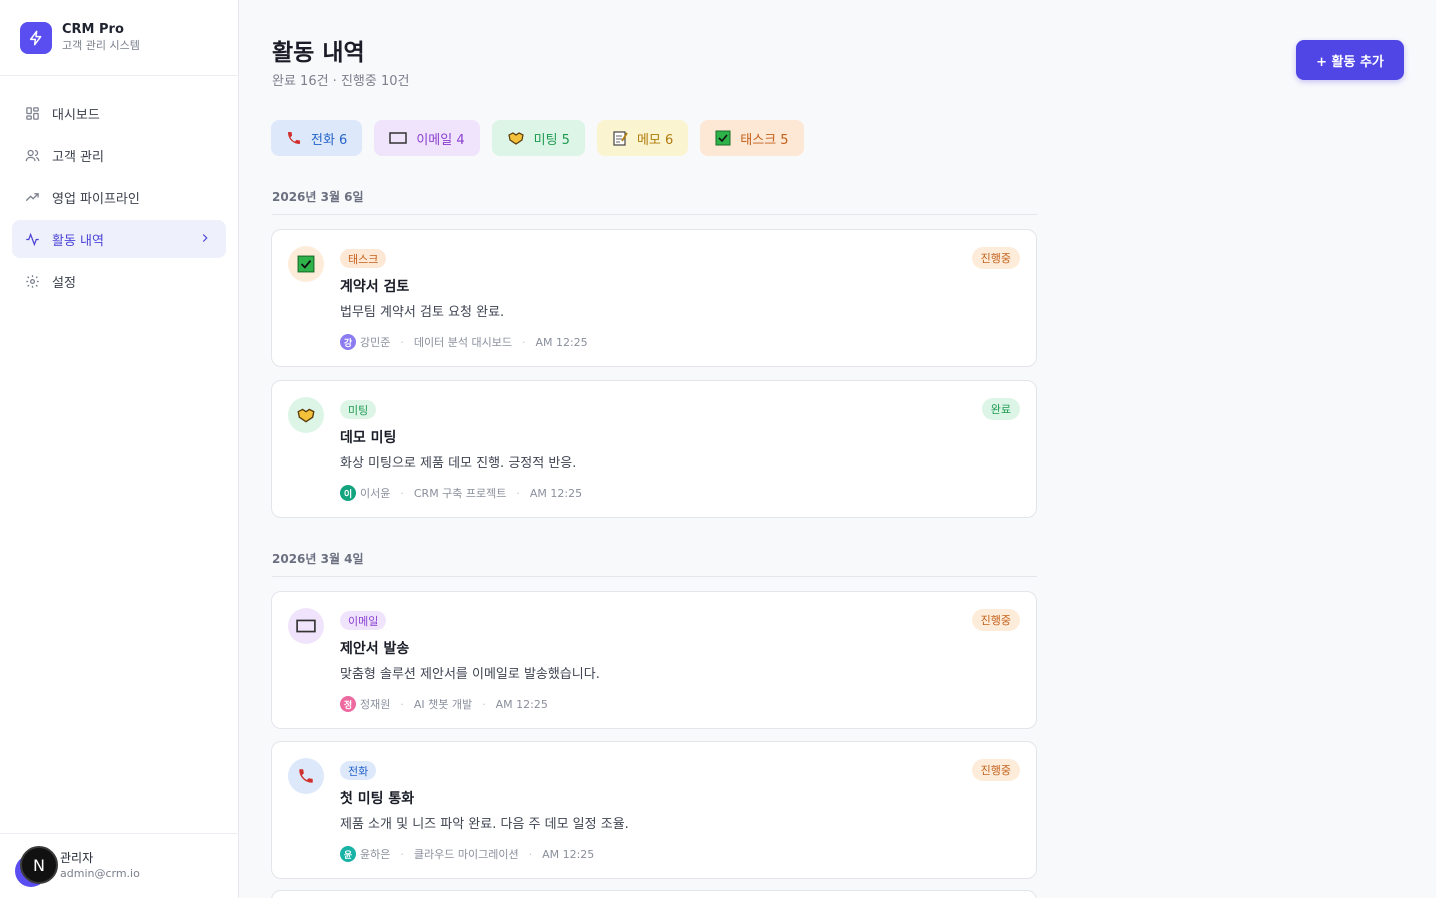 The image size is (1436, 898). Describe the element at coordinates (78, 241) in the screenshot. I see `sidebar-item-label: 활동 내역` at that location.